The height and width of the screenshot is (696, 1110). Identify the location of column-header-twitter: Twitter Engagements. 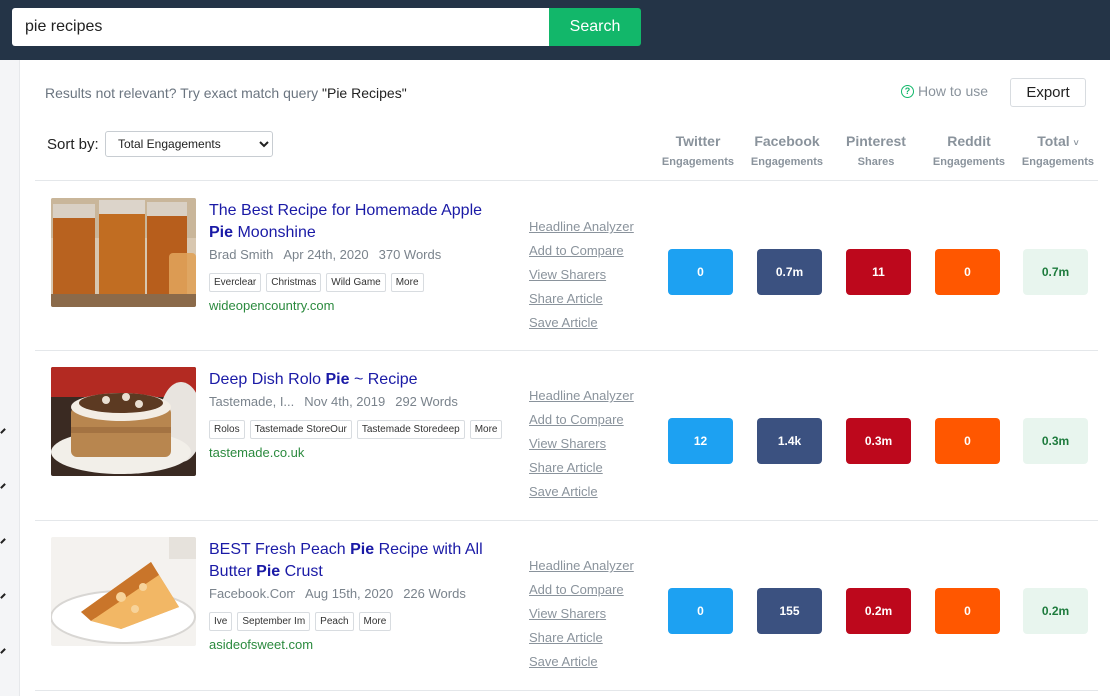
(698, 150).